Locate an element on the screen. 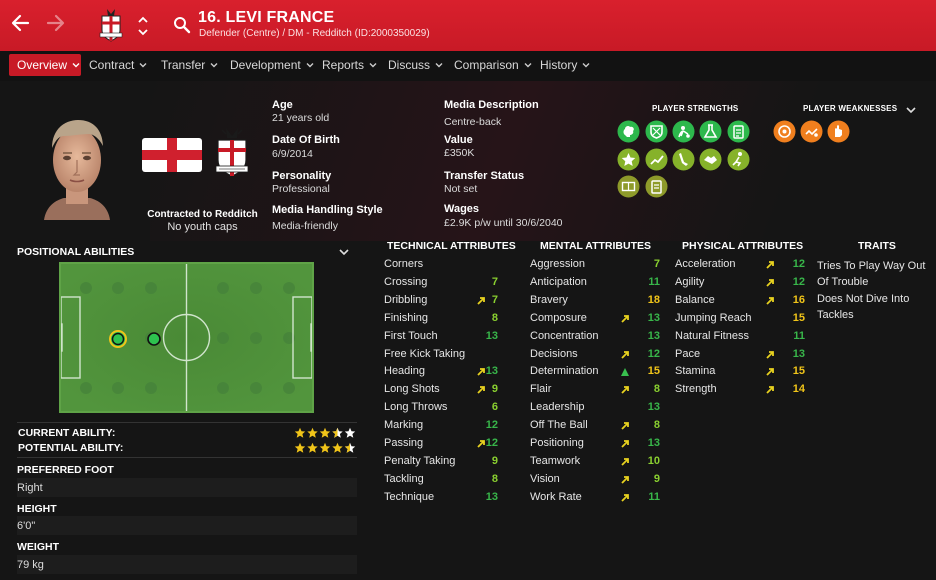 This screenshot has height=580, width=936. attribute-name: Corners is located at coordinates (404, 264).